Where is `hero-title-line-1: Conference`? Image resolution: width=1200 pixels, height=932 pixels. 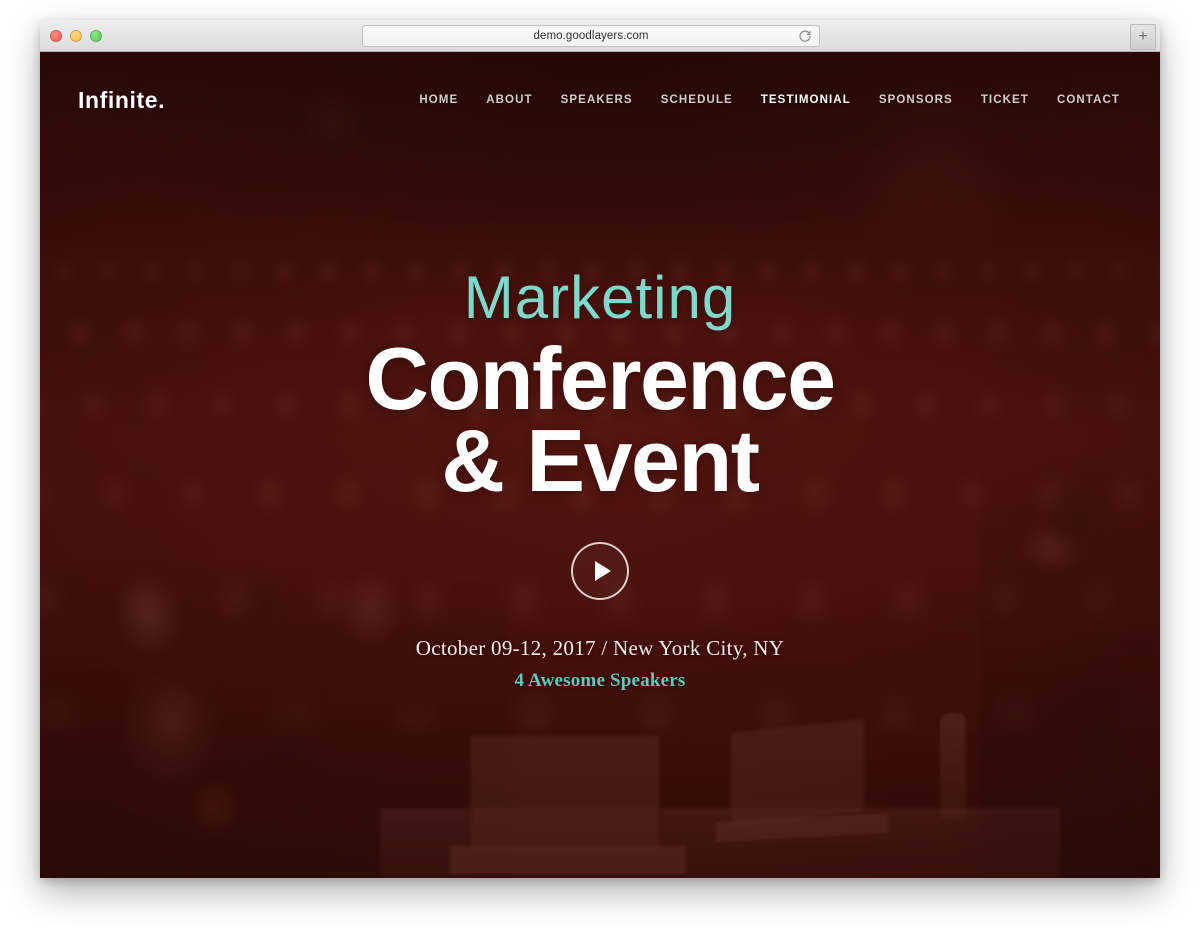 hero-title-line-1: Conference is located at coordinates (600, 379).